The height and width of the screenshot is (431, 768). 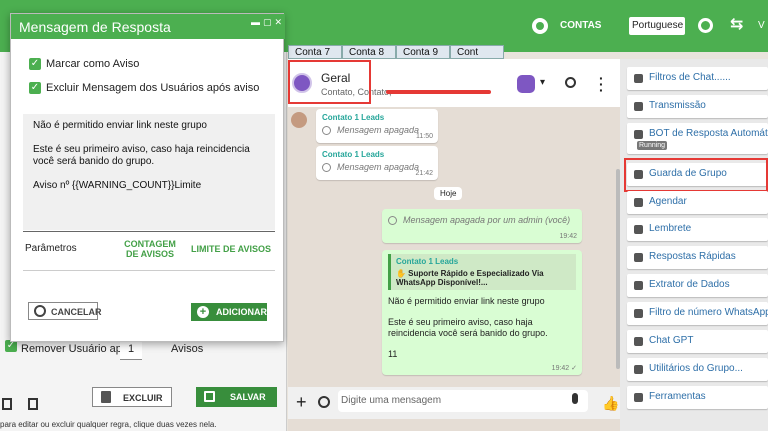 I want to click on cancel-button: CANCELAR, so click(x=65, y=311).